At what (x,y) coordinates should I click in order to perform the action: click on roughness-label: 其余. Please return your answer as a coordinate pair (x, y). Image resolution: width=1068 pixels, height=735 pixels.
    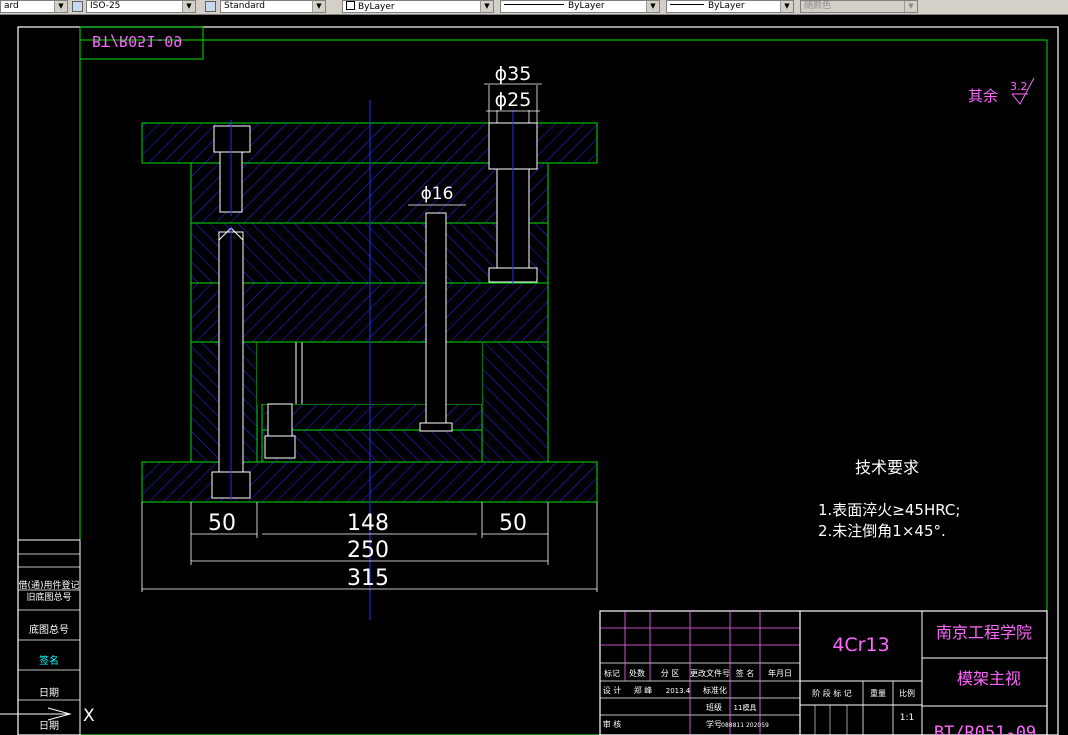
    Looking at the image, I should click on (983, 96).